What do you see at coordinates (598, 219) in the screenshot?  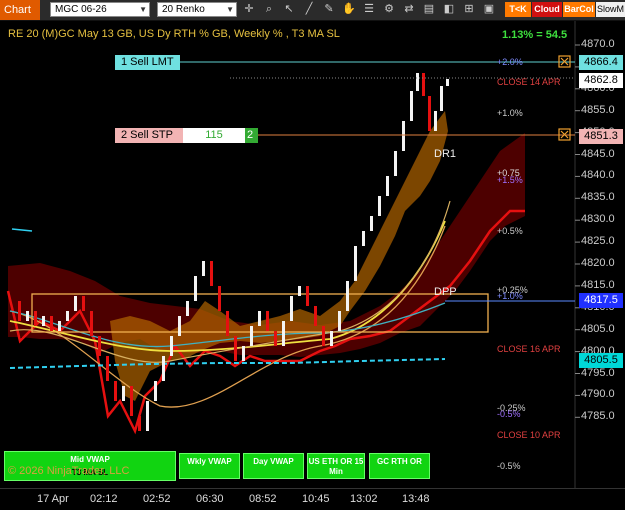 I see `price-label: 4830.0` at bounding box center [598, 219].